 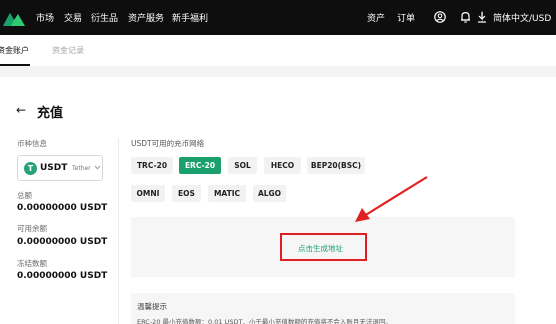 What do you see at coordinates (376, 17) in the screenshot?
I see `nav-assets: 资产` at bounding box center [376, 17].